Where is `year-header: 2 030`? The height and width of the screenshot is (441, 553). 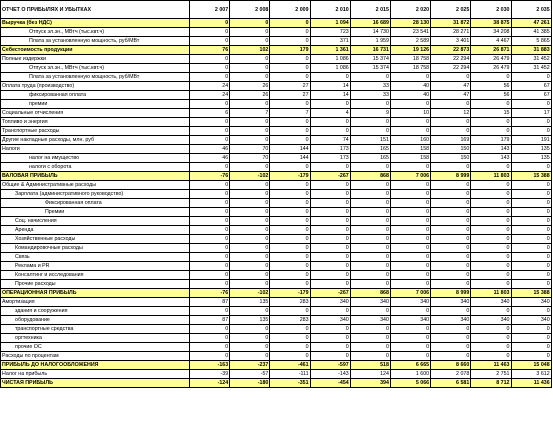 year-header: 2 030 is located at coordinates (491, 9).